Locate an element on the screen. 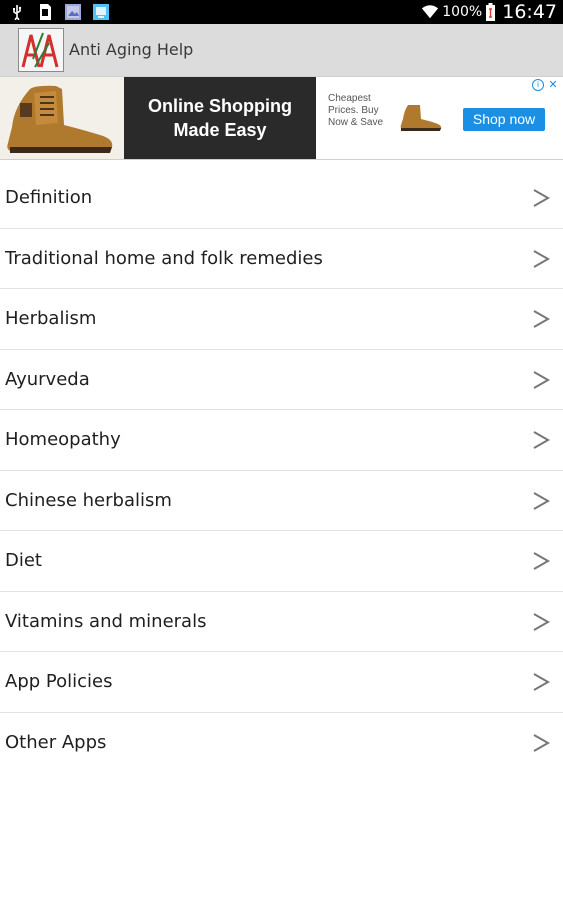 The width and height of the screenshot is (563, 900). list-item-label: Other Apps is located at coordinates (56, 742).